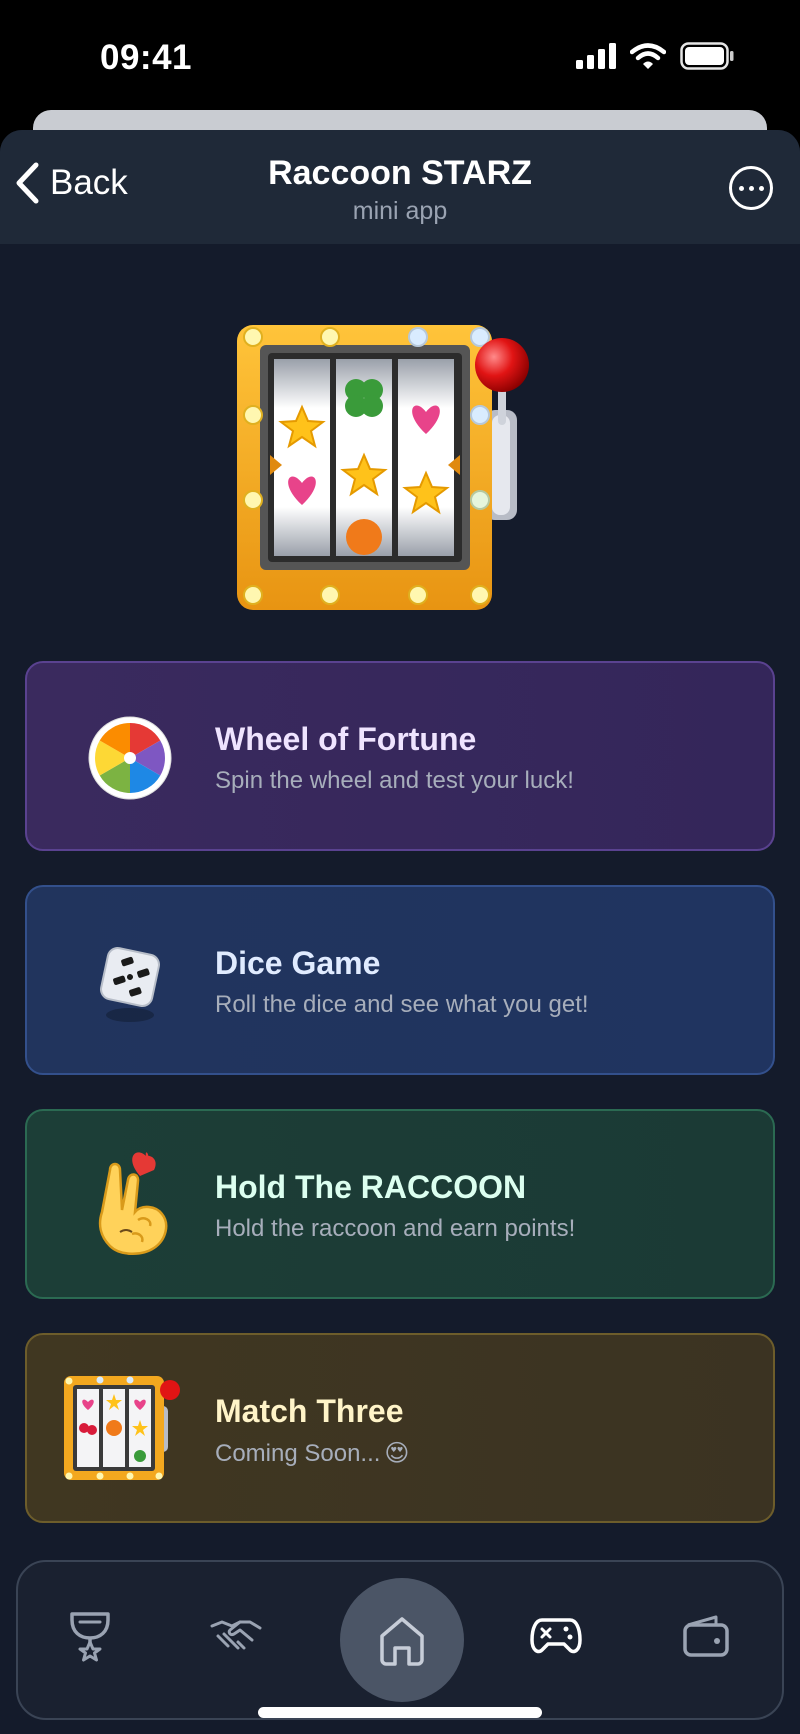 The width and height of the screenshot is (800, 1734). I want to click on dice-icon, so click(130, 982).